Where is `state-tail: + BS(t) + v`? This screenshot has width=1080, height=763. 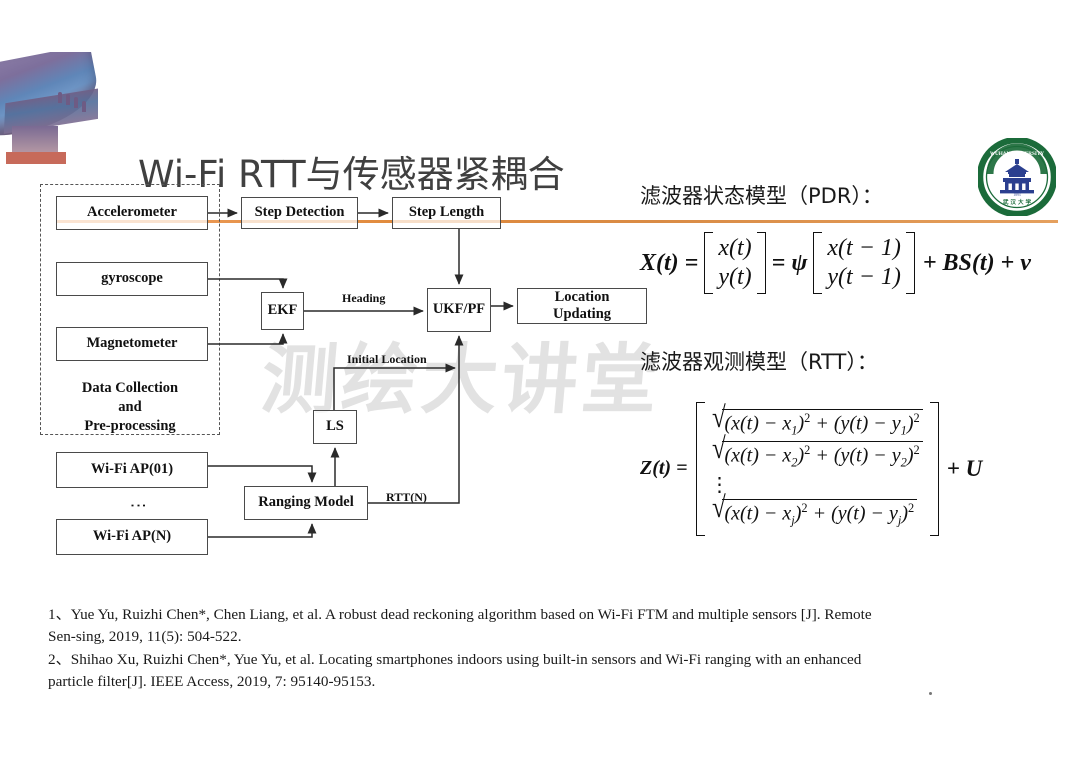
state-tail: + BS(t) + v is located at coordinates (976, 262).